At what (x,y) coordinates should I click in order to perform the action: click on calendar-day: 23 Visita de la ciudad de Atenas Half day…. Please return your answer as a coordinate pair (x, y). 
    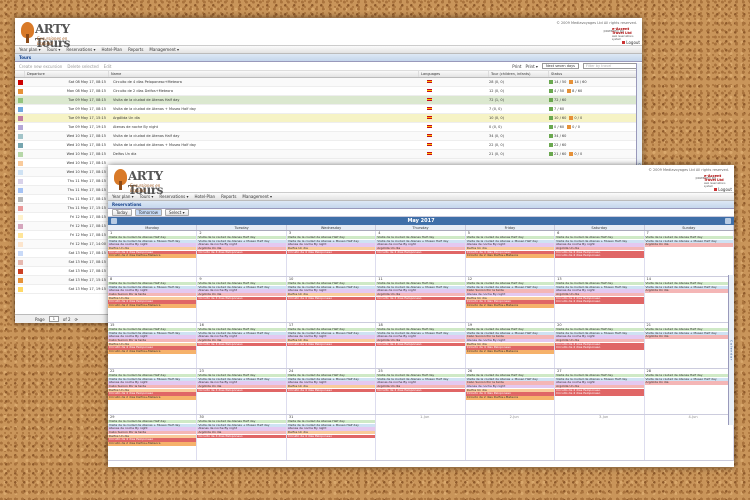
    Looking at the image, I should click on (242, 391).